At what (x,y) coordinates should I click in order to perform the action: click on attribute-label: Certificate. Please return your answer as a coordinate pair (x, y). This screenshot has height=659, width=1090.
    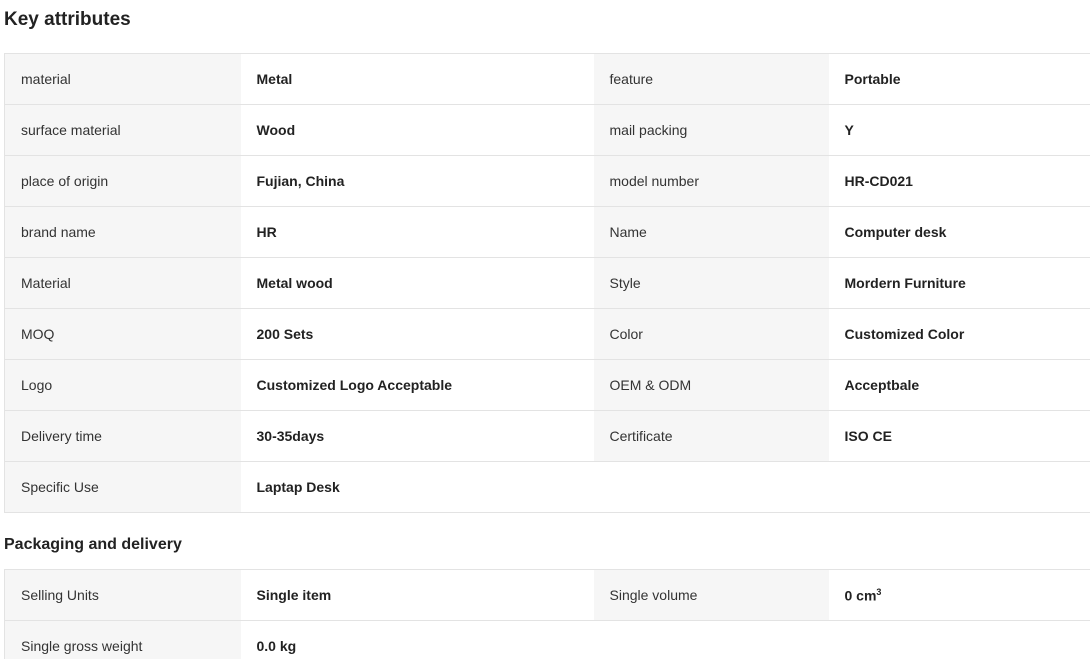
    Looking at the image, I should click on (711, 436).